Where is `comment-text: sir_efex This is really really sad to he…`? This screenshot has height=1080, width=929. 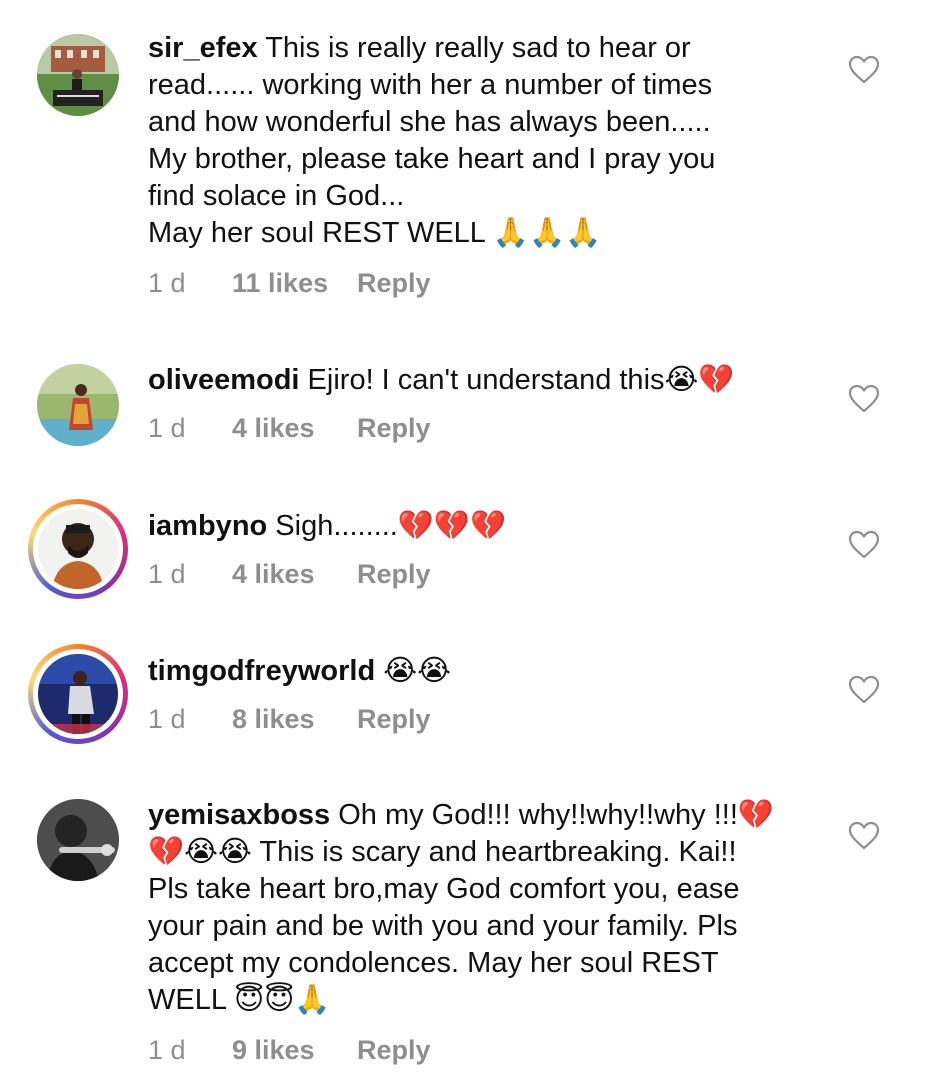
comment-text: sir_efex This is really really sad to he… is located at coordinates (478, 141).